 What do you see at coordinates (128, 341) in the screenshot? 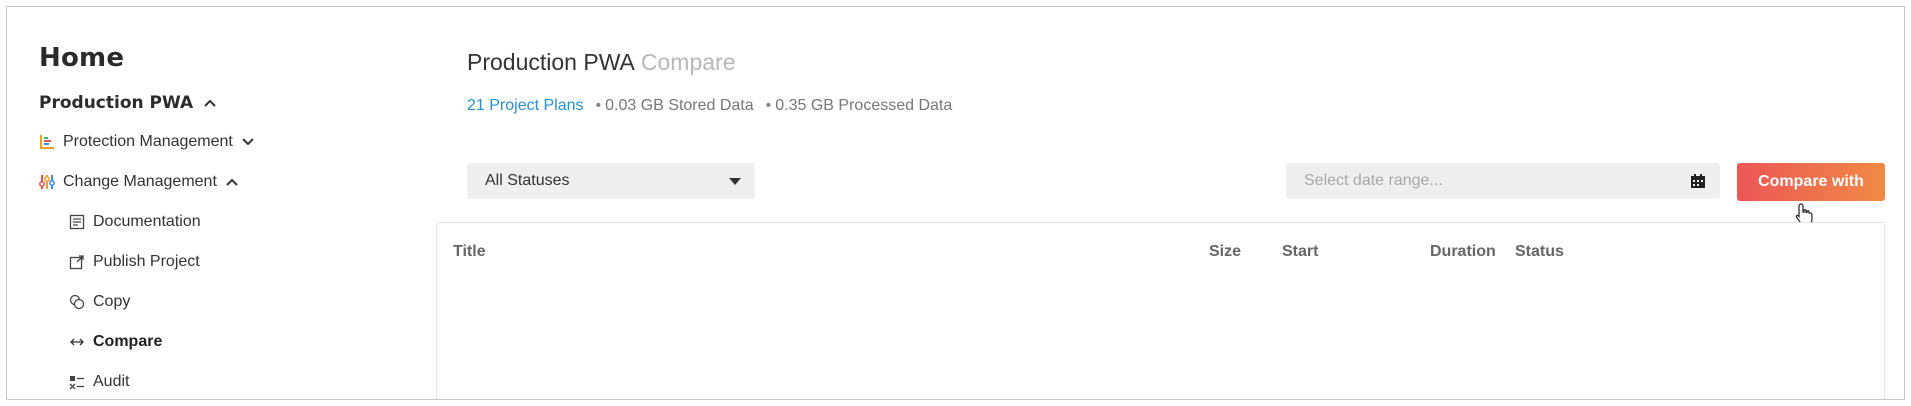
I see `sidebar-item-label: Compare` at bounding box center [128, 341].